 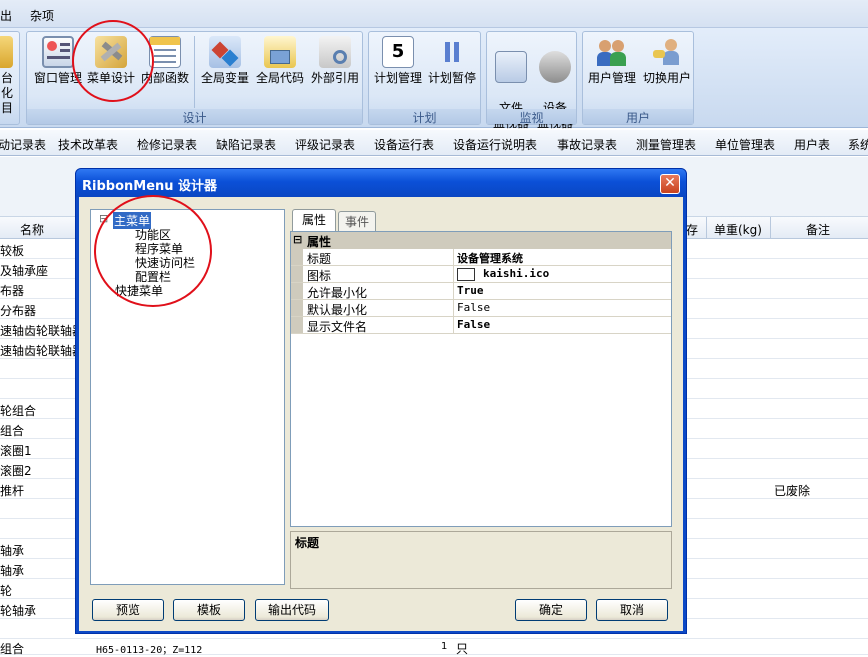 What do you see at coordinates (128, 610) in the screenshot?
I see `preview-button: 预览` at bounding box center [128, 610].